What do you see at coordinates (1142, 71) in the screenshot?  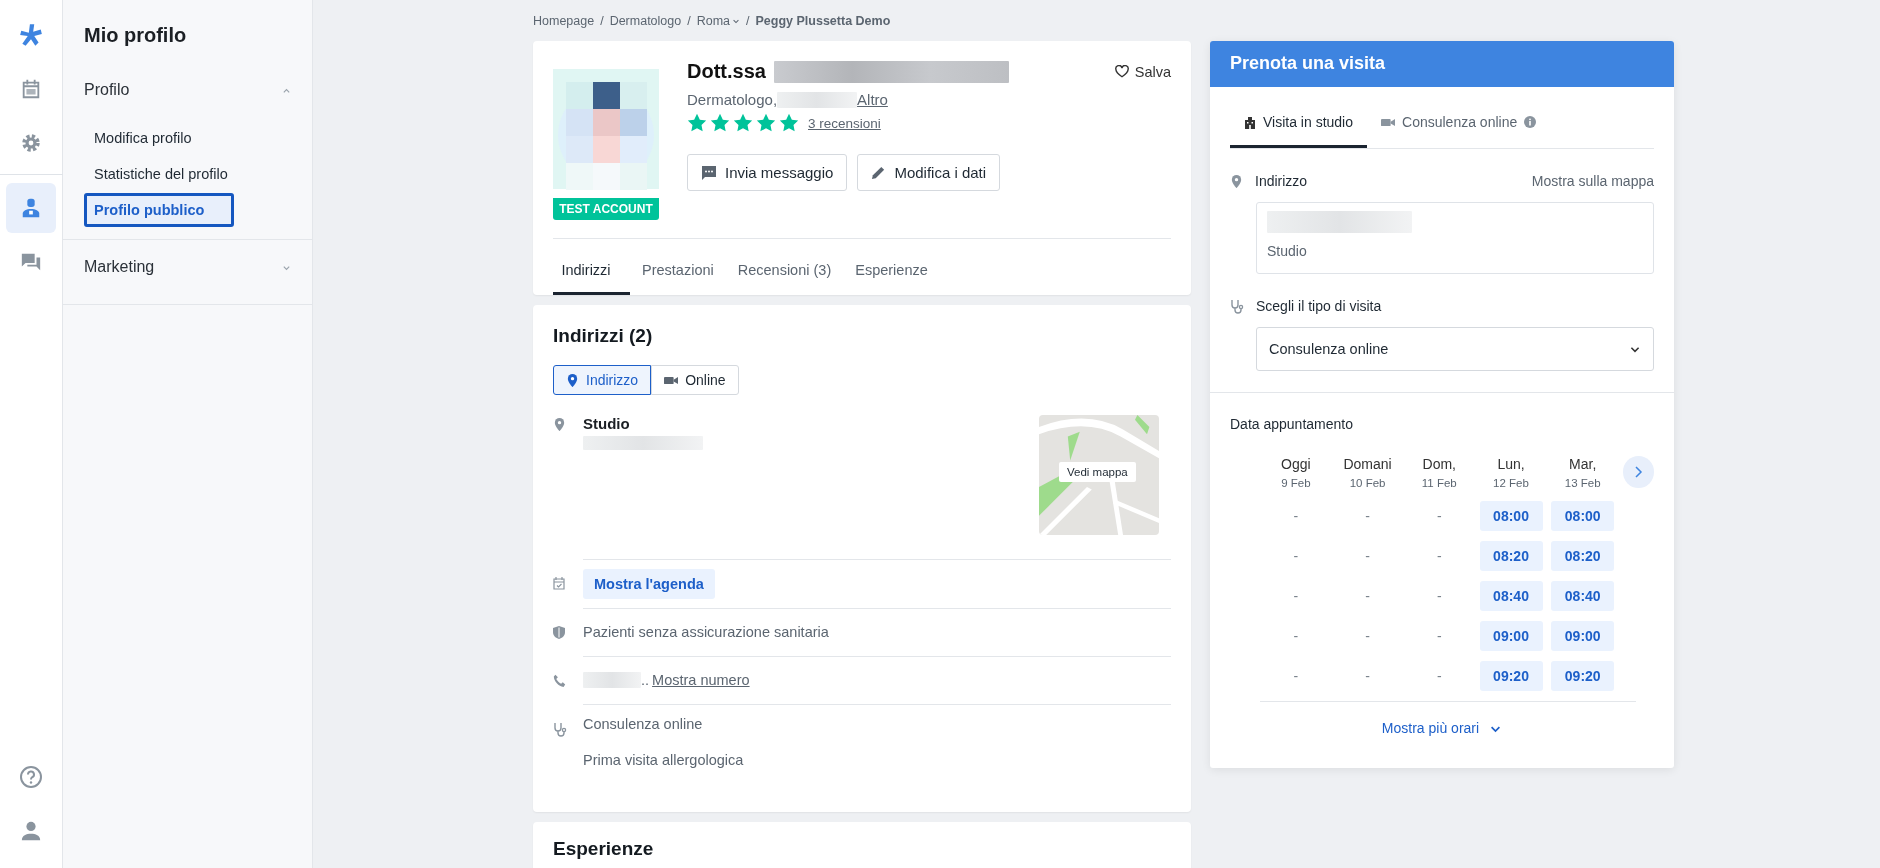 I see `save-button: Salva` at bounding box center [1142, 71].